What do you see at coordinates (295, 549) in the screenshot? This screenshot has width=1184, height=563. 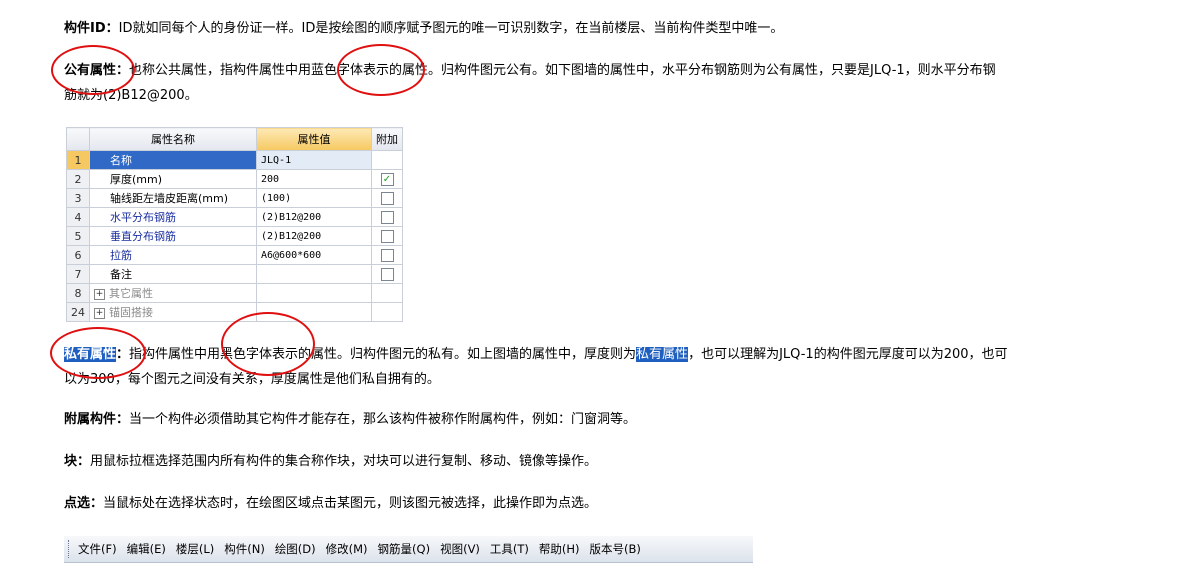 I see `menu-item: 绘图(D)` at bounding box center [295, 549].